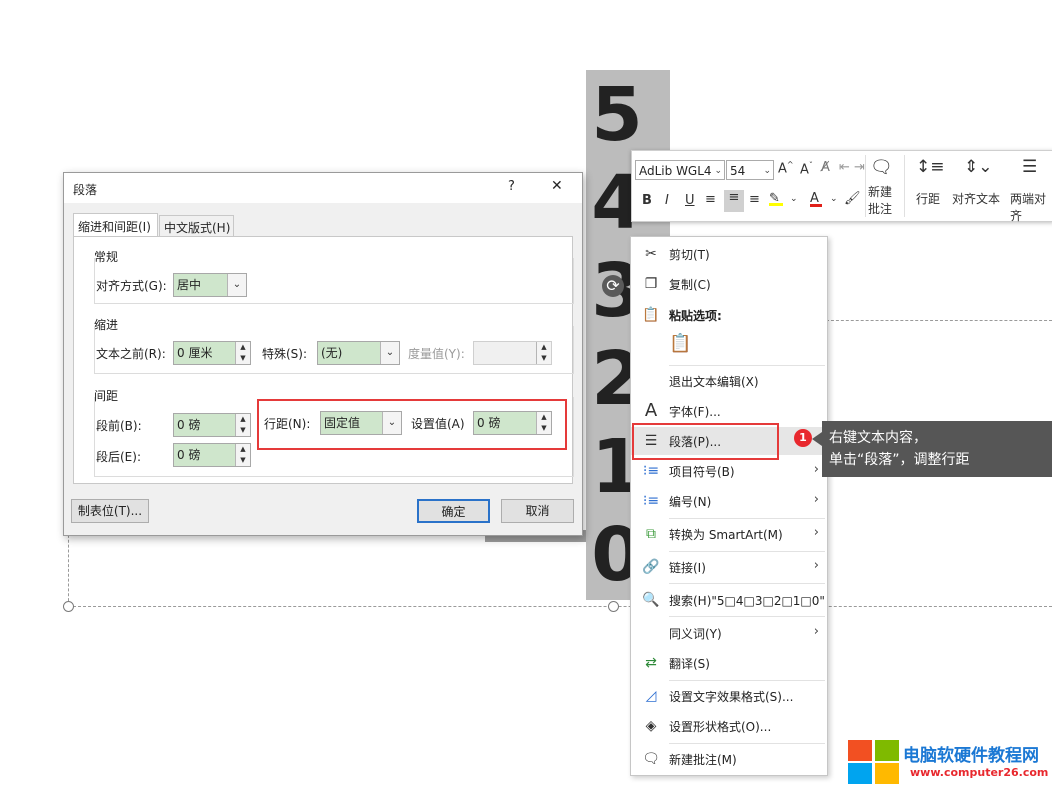 The width and height of the screenshot is (1052, 791). I want to click on menu-item-new-comment: 🗨 新建批注(M), so click(729, 759).